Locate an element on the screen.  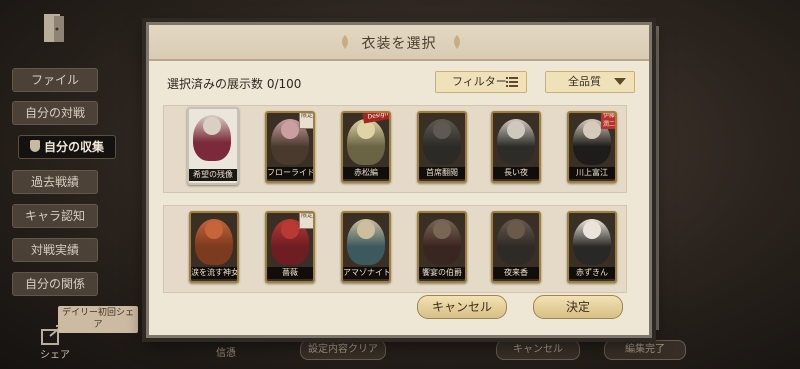
shield-icon is located at coordinates (34, 146).